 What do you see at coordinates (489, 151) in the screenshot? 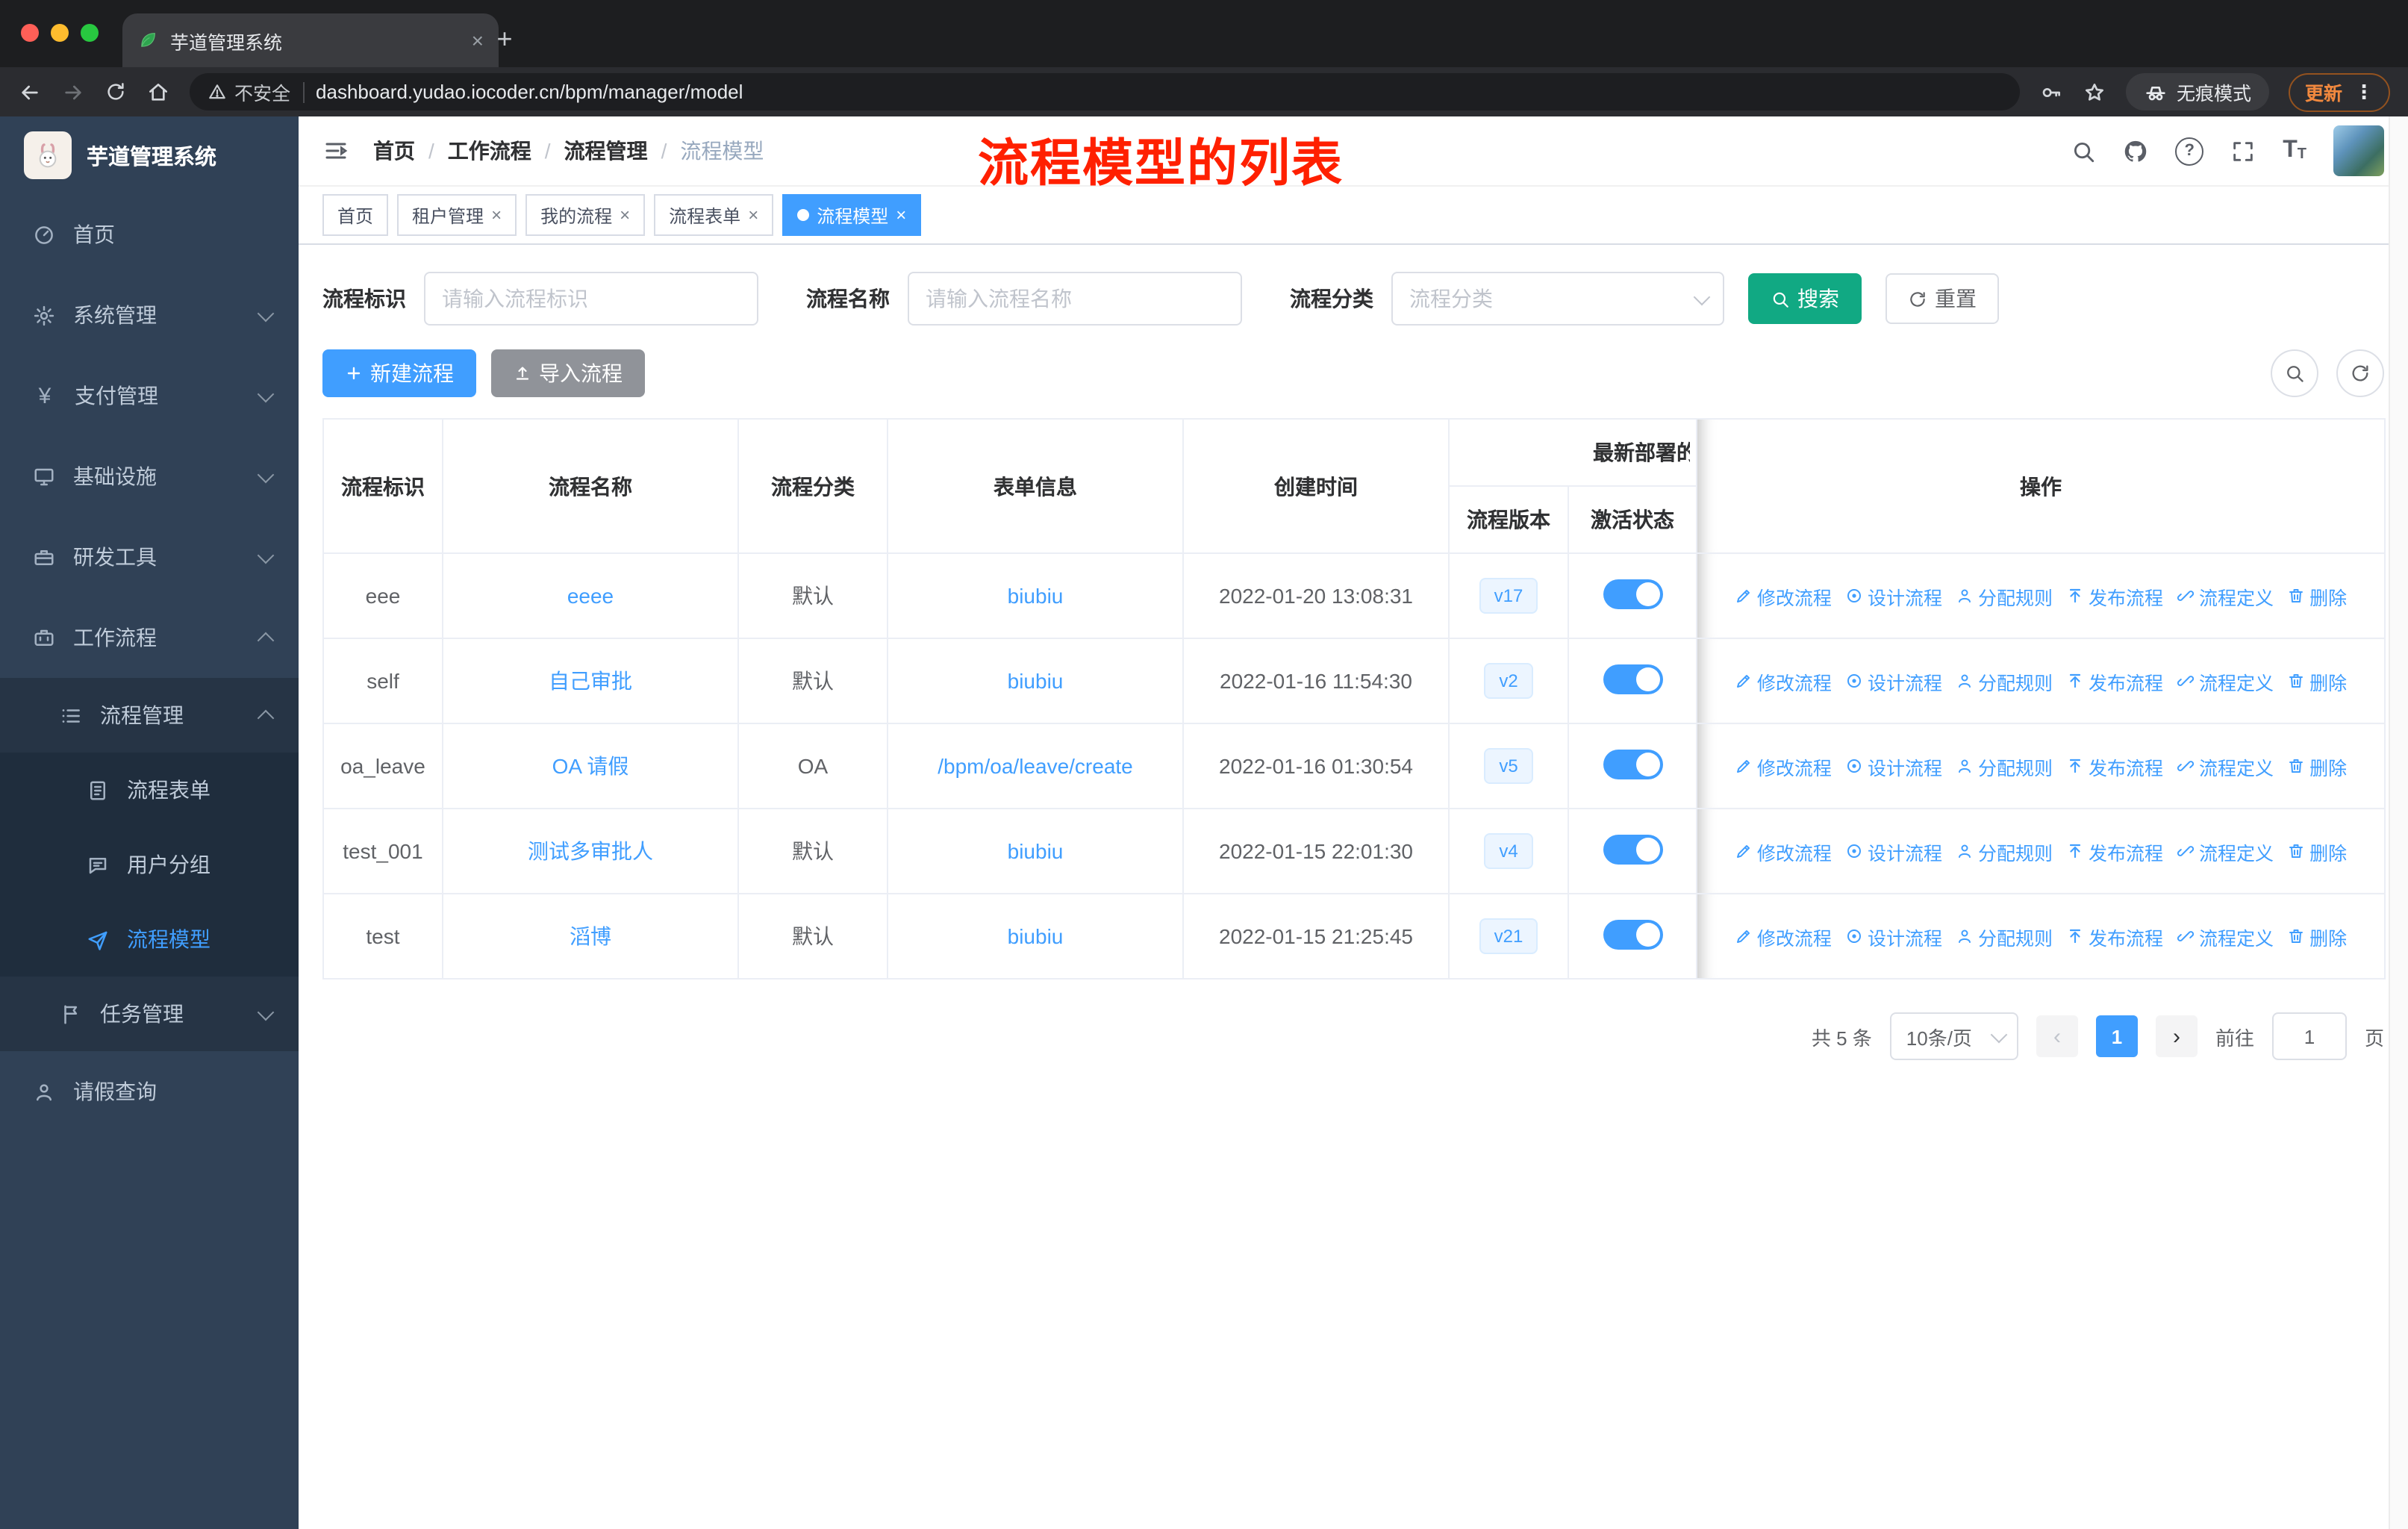
I see `breadcrumb-workflow: 工作流程` at bounding box center [489, 151].